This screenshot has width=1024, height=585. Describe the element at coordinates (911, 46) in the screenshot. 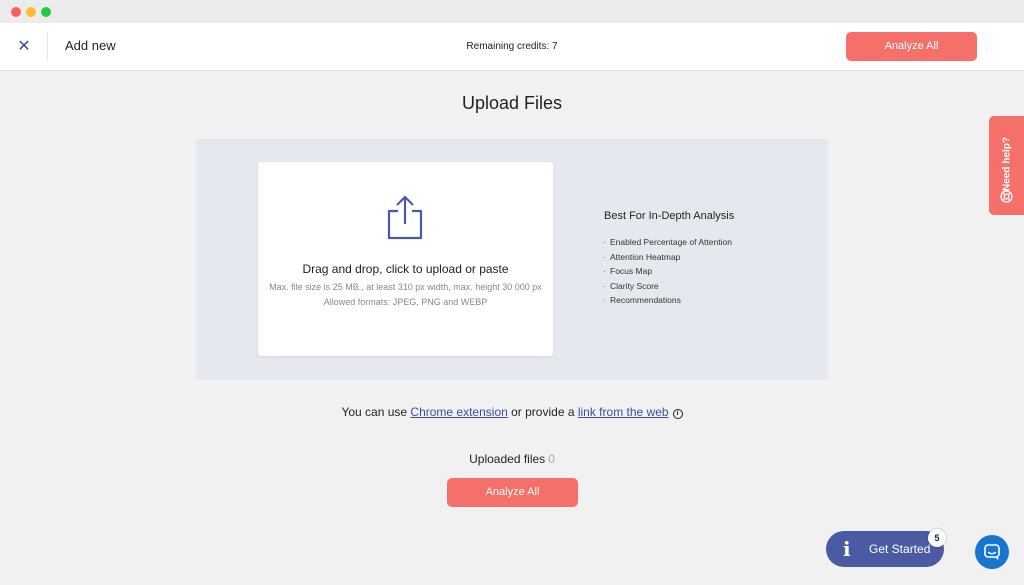

I see `analyze-all-button-top: Analyze All` at that location.